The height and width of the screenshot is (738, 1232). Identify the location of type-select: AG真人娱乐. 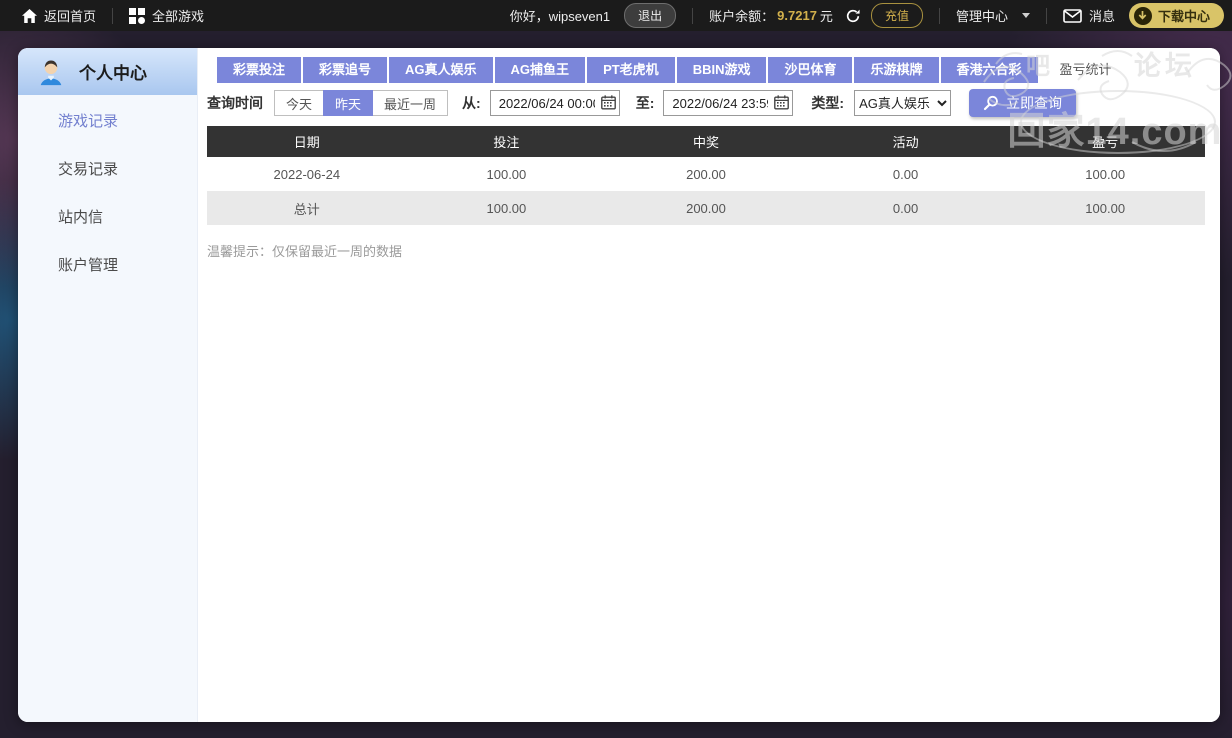
(903, 103).